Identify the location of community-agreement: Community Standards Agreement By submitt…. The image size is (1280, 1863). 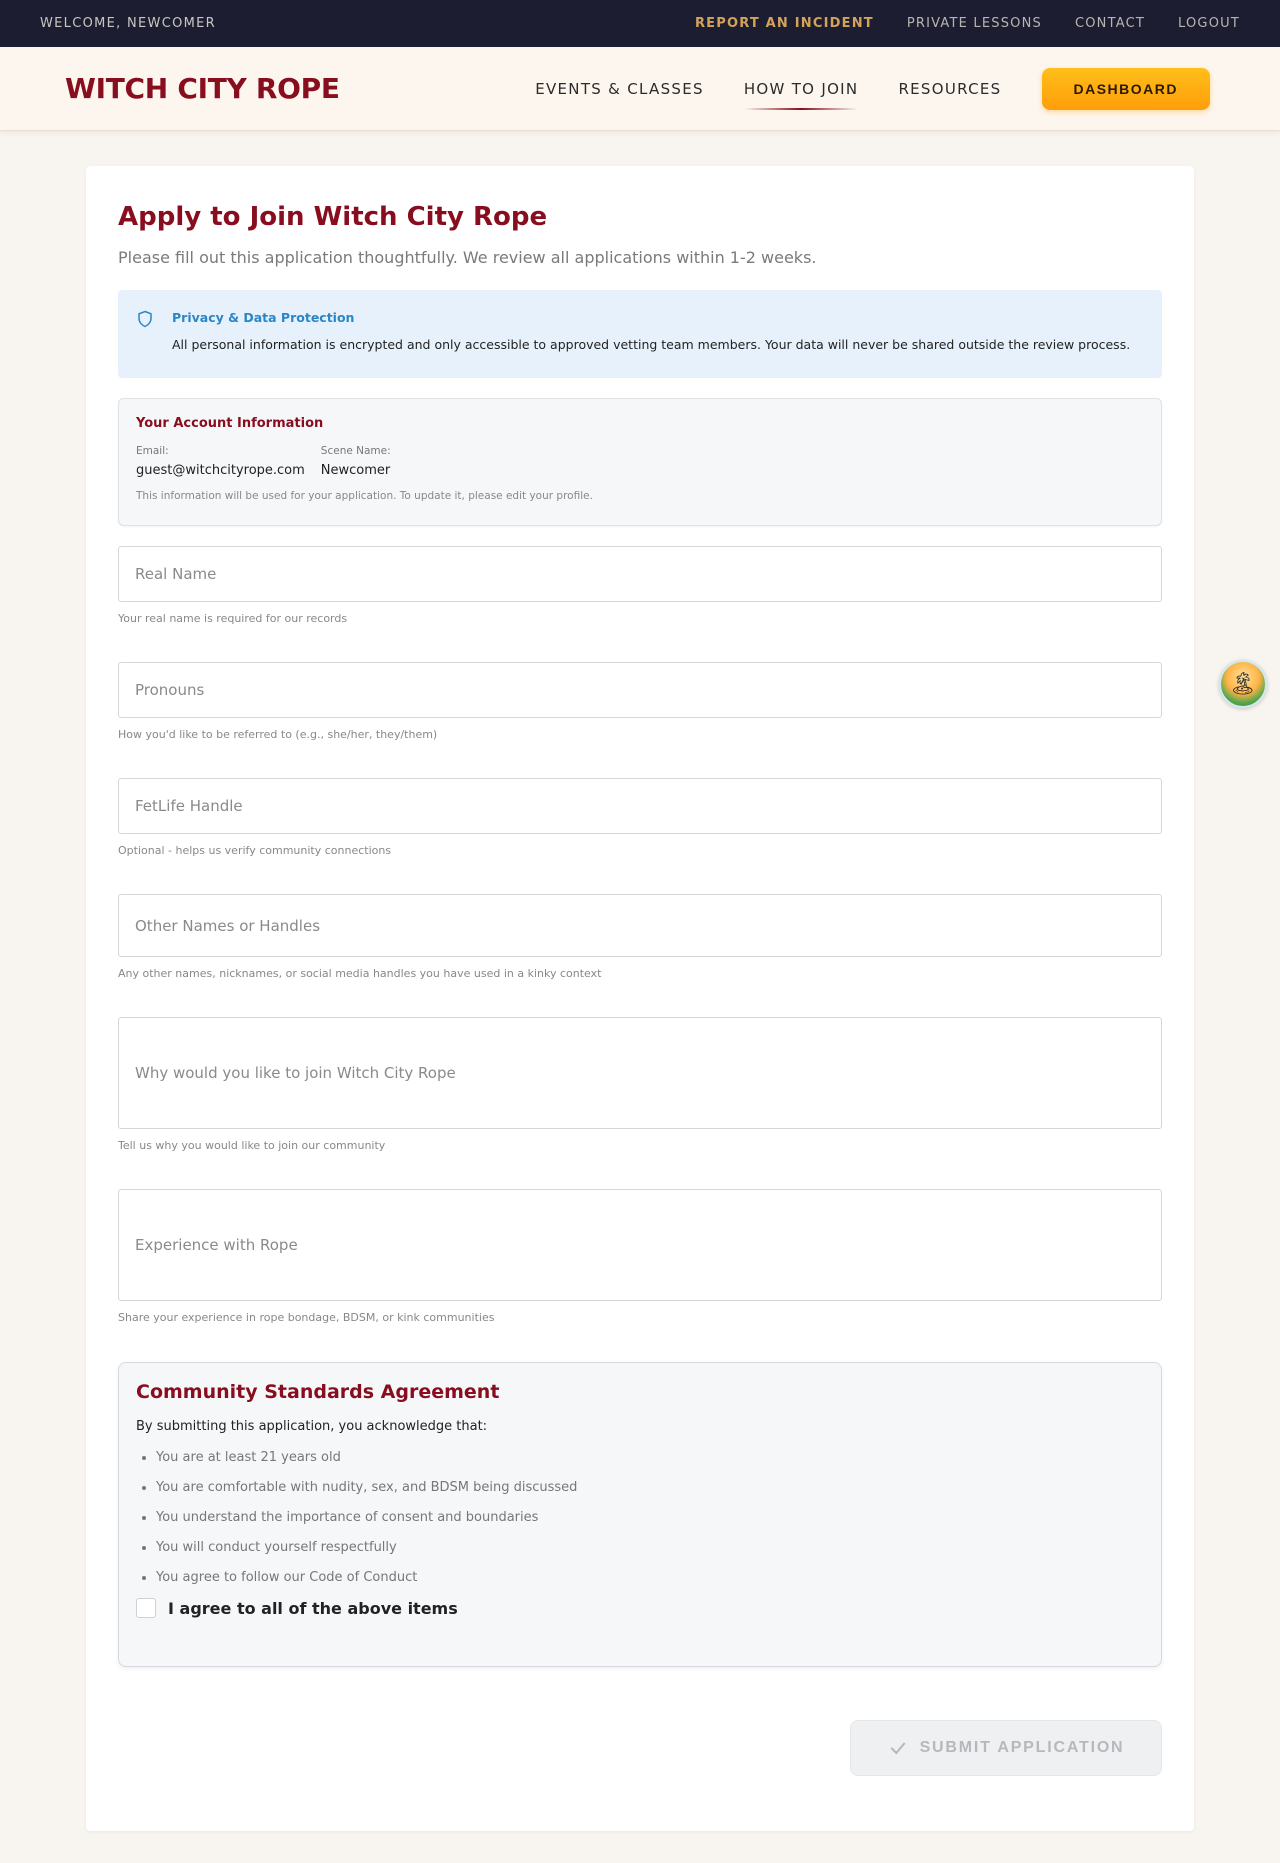
(640, 1514).